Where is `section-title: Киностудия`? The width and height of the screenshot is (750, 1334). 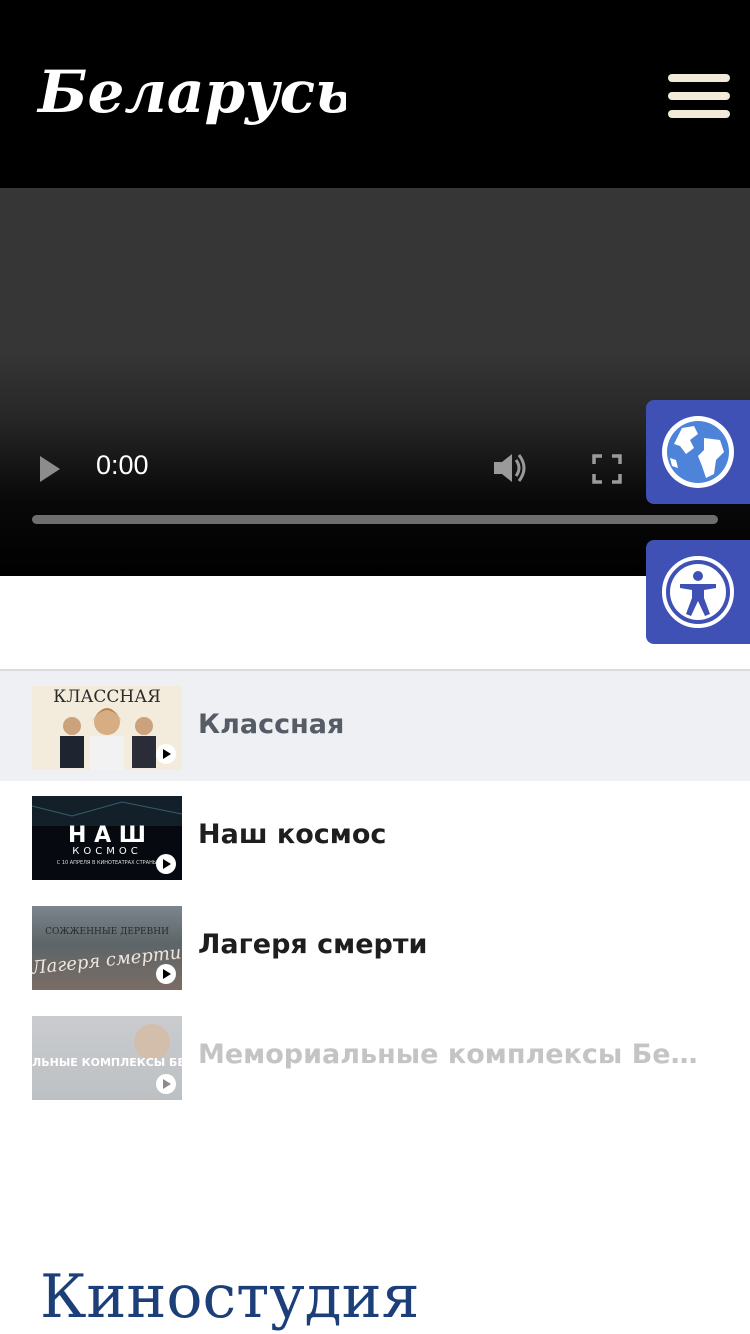
section-title: Киностудия is located at coordinates (230, 1297).